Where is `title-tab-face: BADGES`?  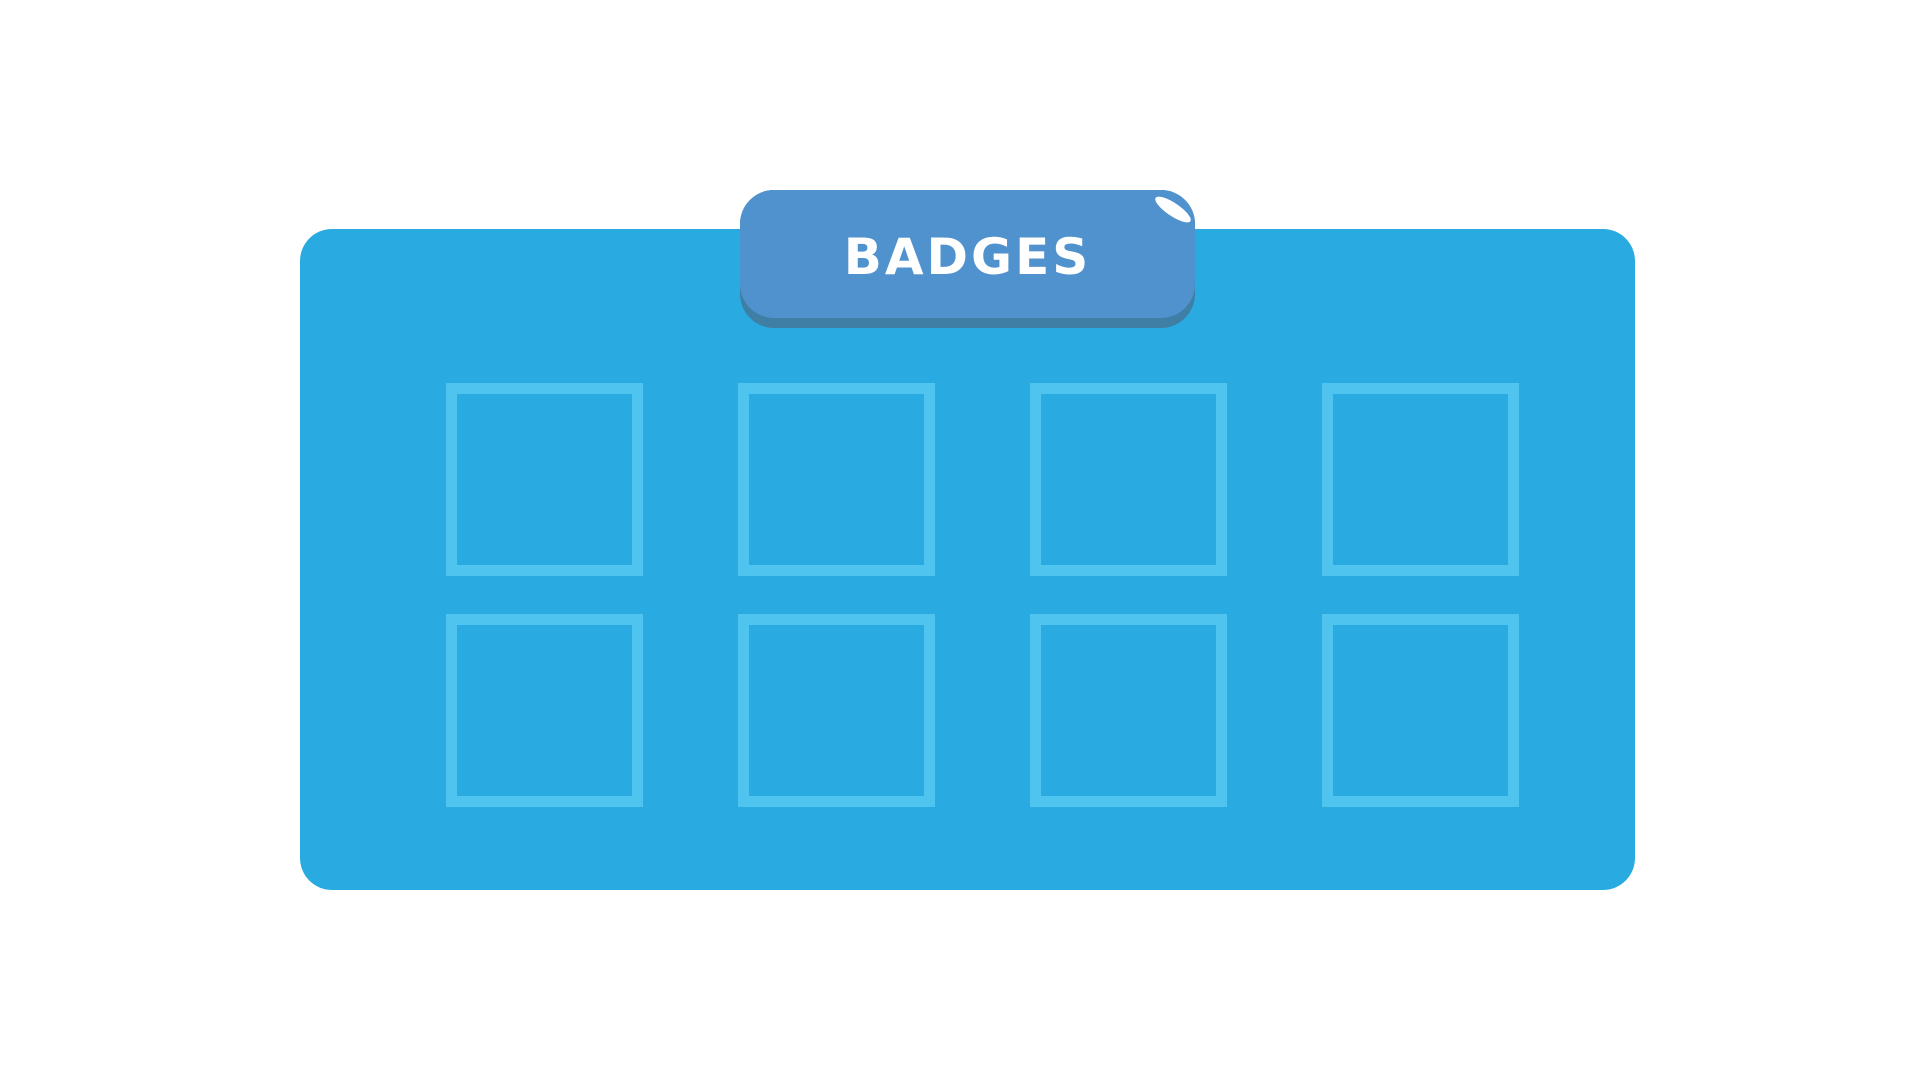
title-tab-face: BADGES is located at coordinates (967, 254).